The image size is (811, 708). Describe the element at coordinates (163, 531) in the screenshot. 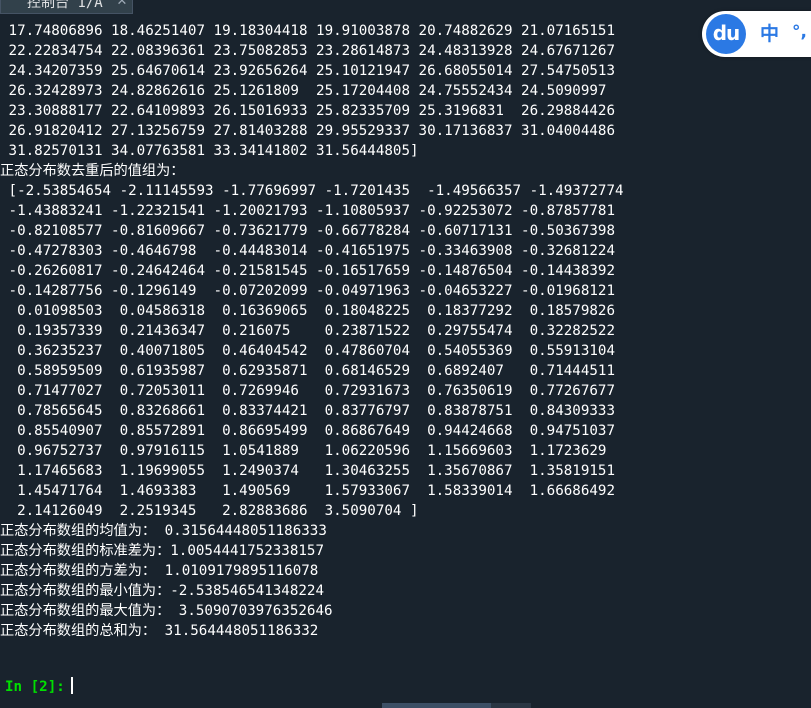

I see `console-line: 正态分布数组的均值为： 0.31564448051186333` at that location.